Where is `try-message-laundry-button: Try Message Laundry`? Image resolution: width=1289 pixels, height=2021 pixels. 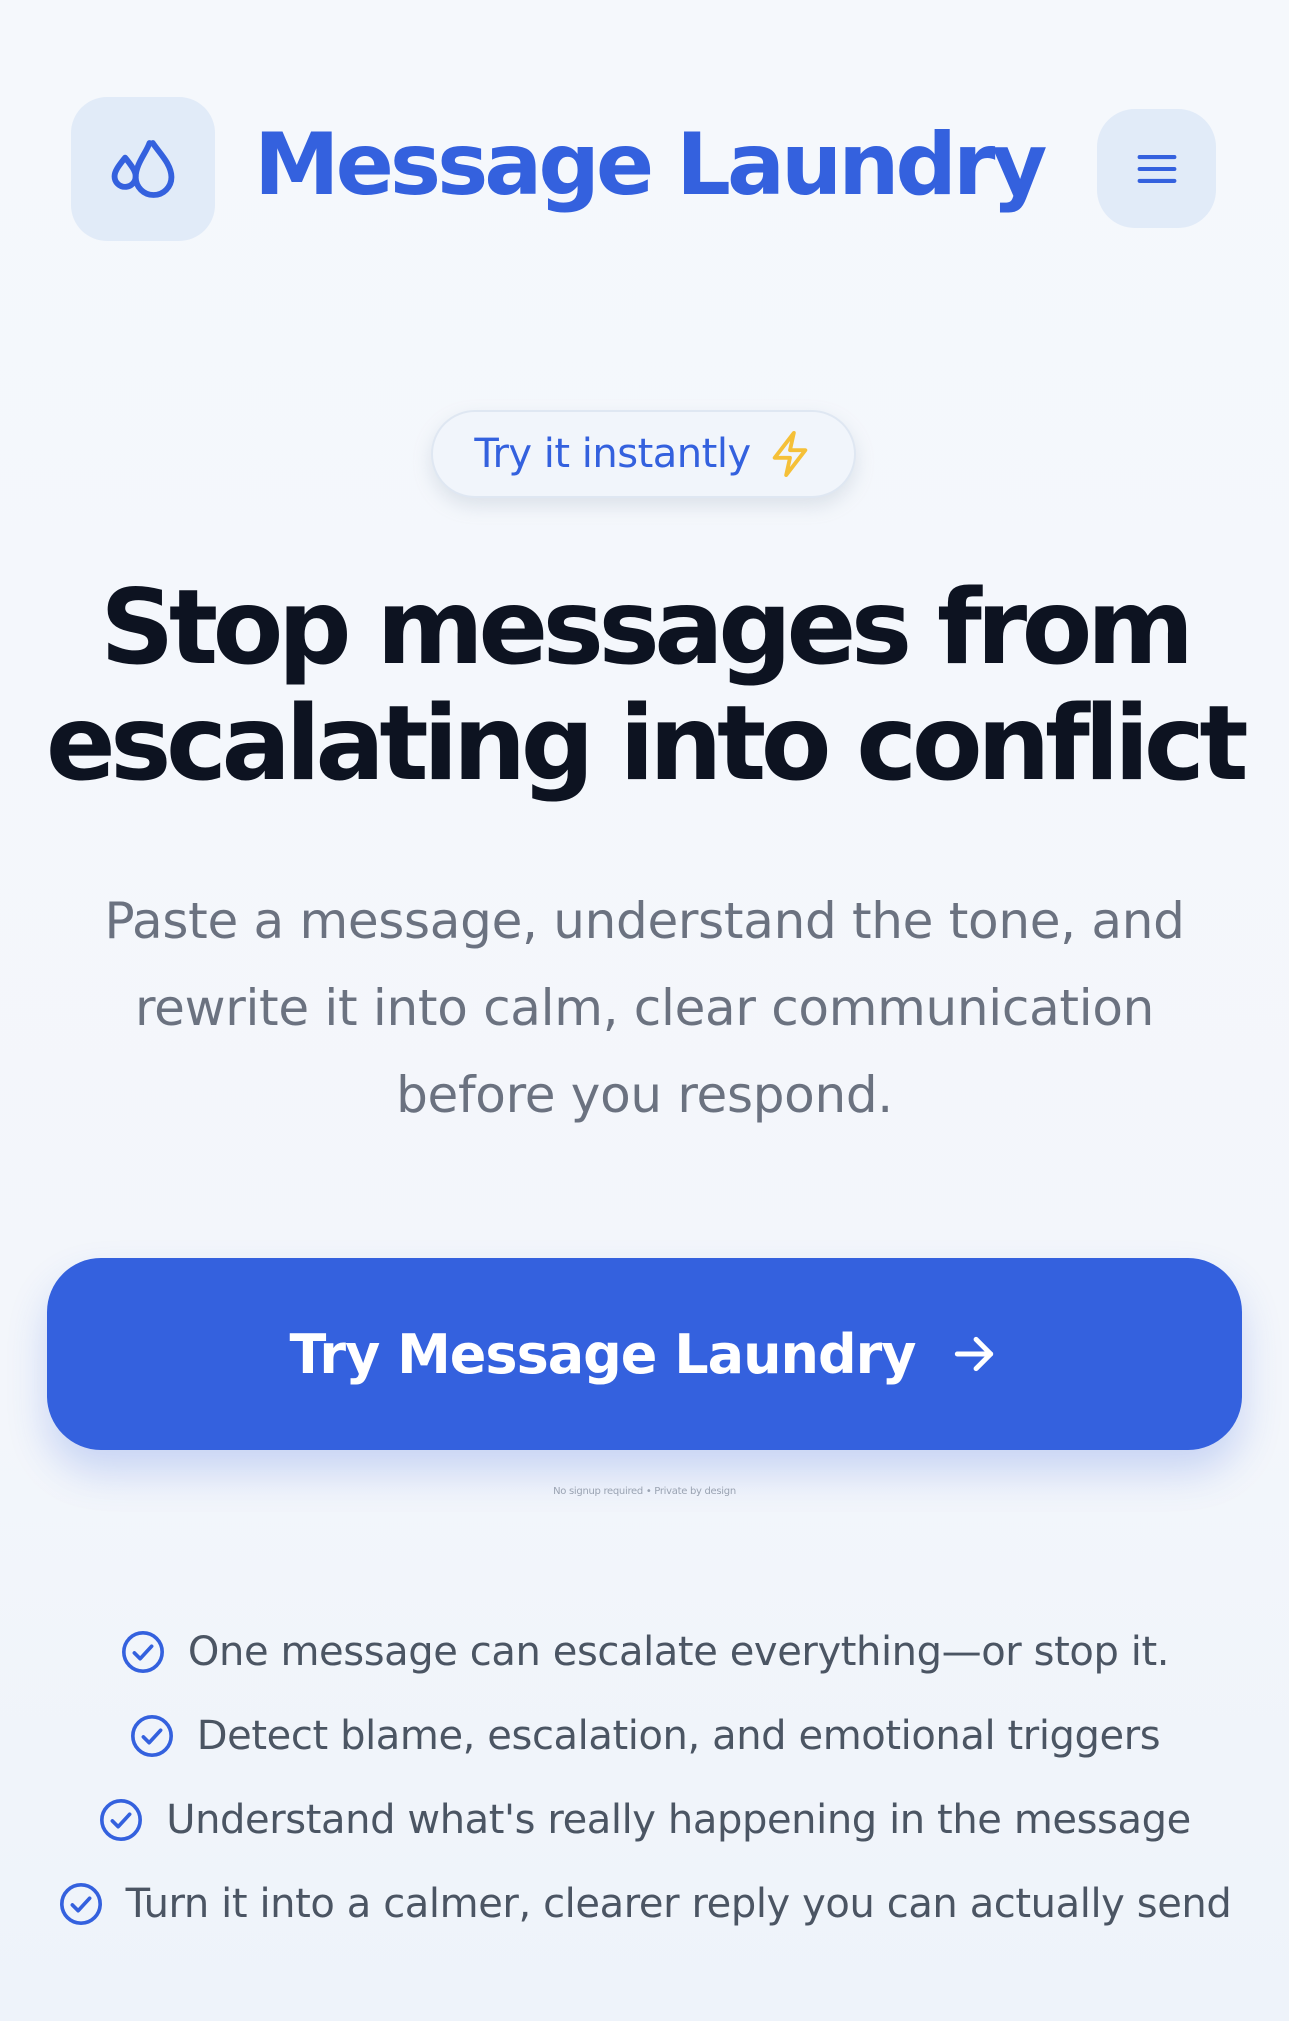 try-message-laundry-button: Try Message Laundry is located at coordinates (644, 1354).